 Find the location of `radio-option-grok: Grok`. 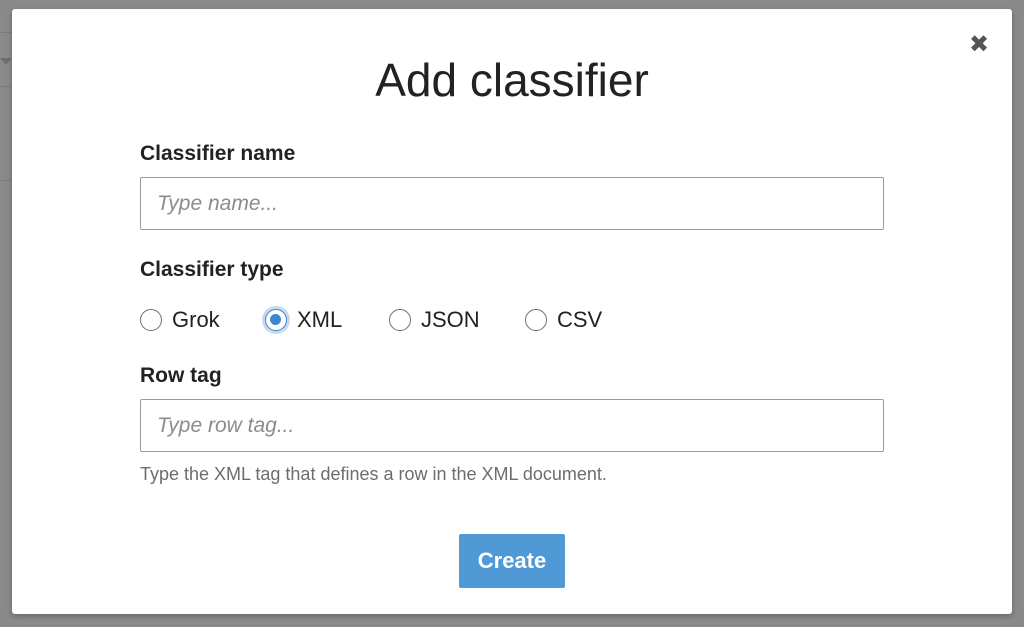

radio-option-grok: Grok is located at coordinates (202, 320).